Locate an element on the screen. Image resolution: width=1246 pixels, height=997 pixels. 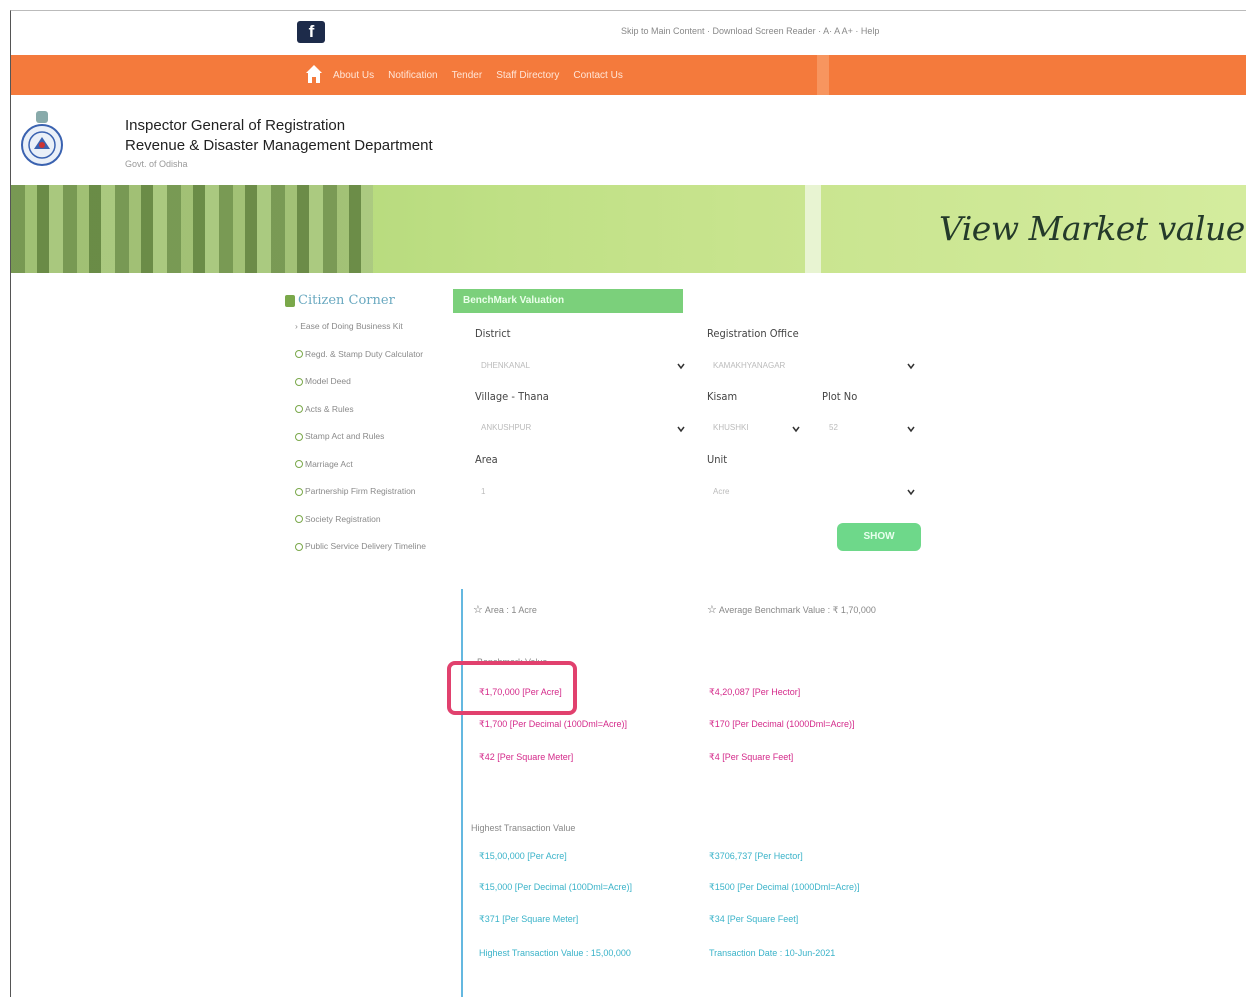
benchmark-per-sq-feet: ₹4 [Per Square Feet] is located at coordinates (751, 757).